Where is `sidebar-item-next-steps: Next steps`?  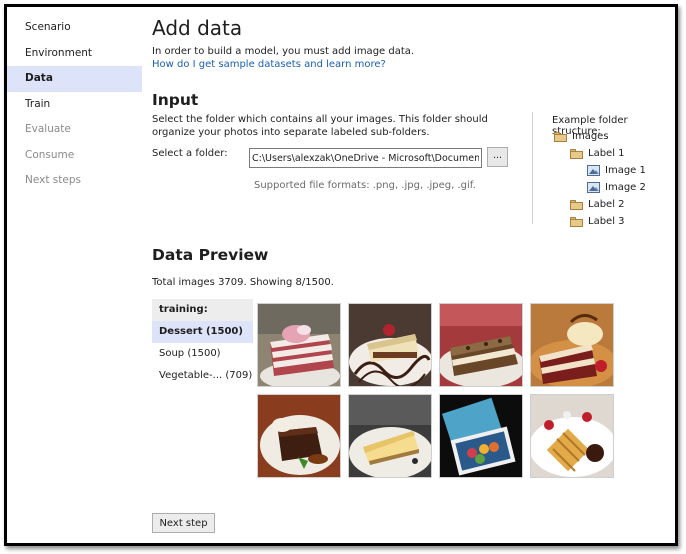 sidebar-item-next-steps: Next steps is located at coordinates (53, 180).